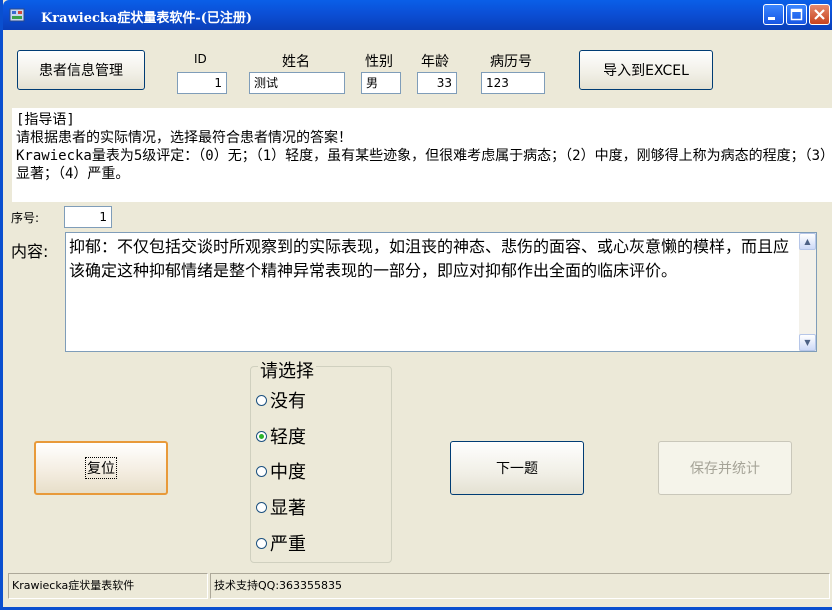 This screenshot has width=832, height=610. I want to click on radio-indicator-selected, so click(261, 436).